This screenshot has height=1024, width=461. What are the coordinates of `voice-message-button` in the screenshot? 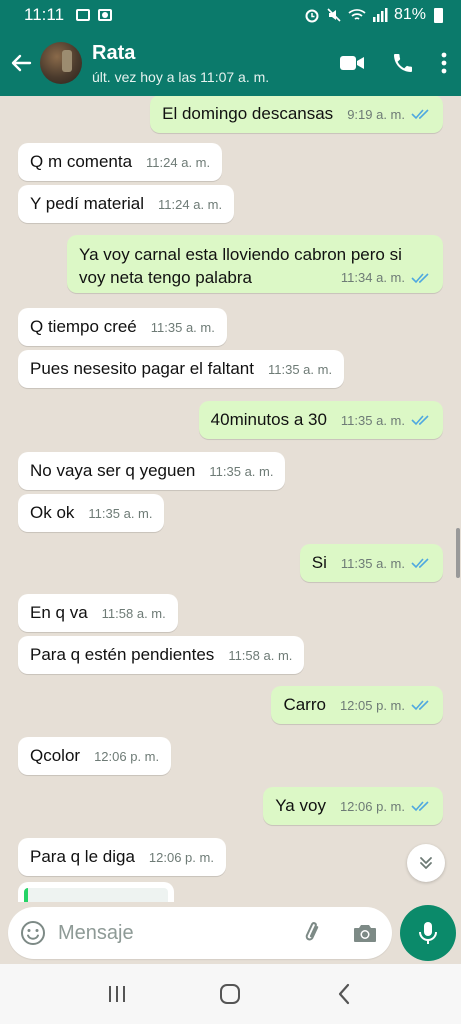 It's located at (428, 933).